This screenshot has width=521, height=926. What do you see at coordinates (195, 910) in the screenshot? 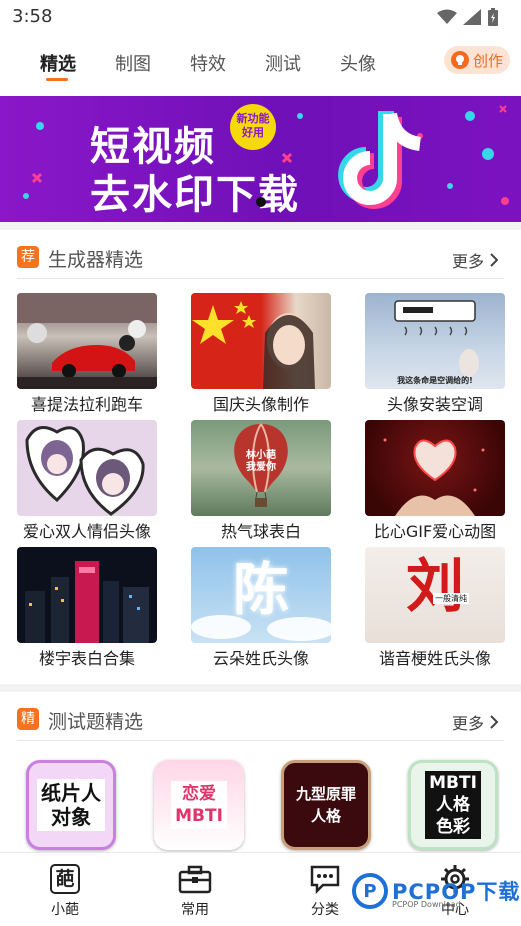
I see `nav-label: 常用` at bounding box center [195, 910].